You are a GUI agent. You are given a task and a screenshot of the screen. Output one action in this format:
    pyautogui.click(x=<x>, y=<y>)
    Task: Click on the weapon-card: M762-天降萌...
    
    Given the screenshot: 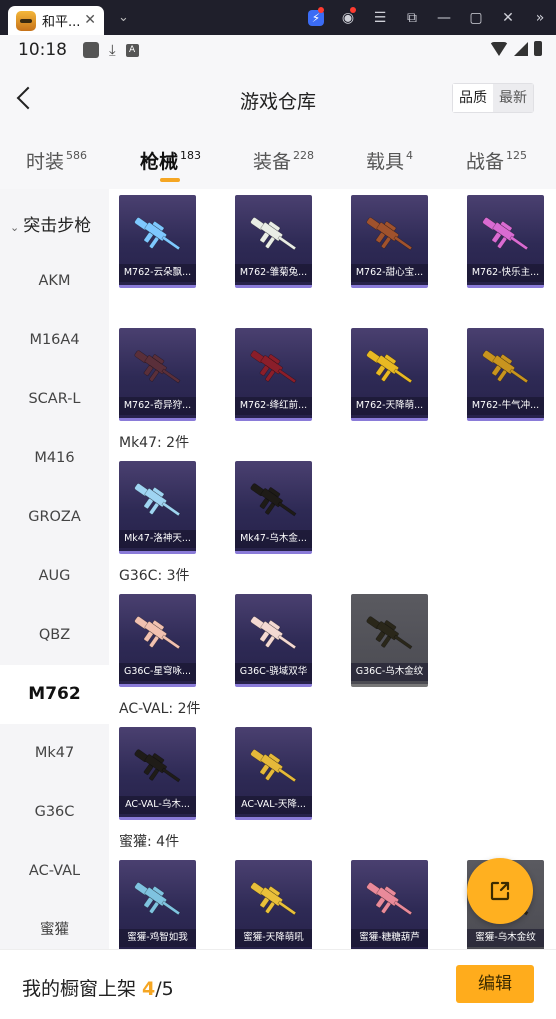 What is the action you would take?
    pyautogui.click(x=389, y=374)
    